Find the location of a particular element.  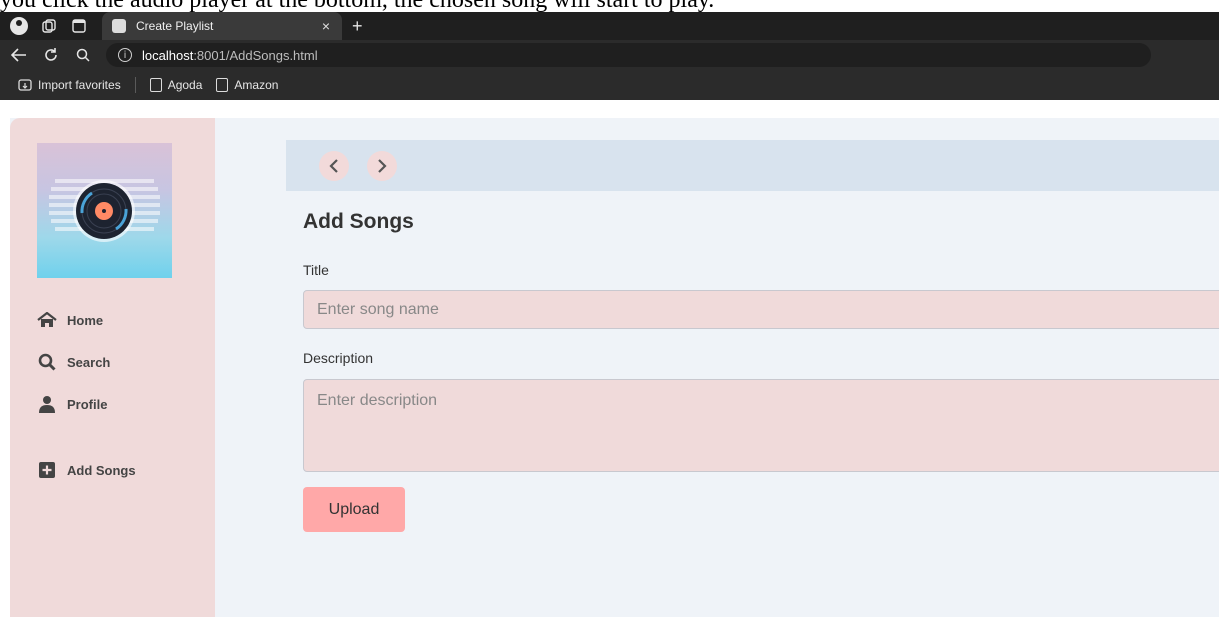

tab-title: Create Playlist is located at coordinates (175, 26).